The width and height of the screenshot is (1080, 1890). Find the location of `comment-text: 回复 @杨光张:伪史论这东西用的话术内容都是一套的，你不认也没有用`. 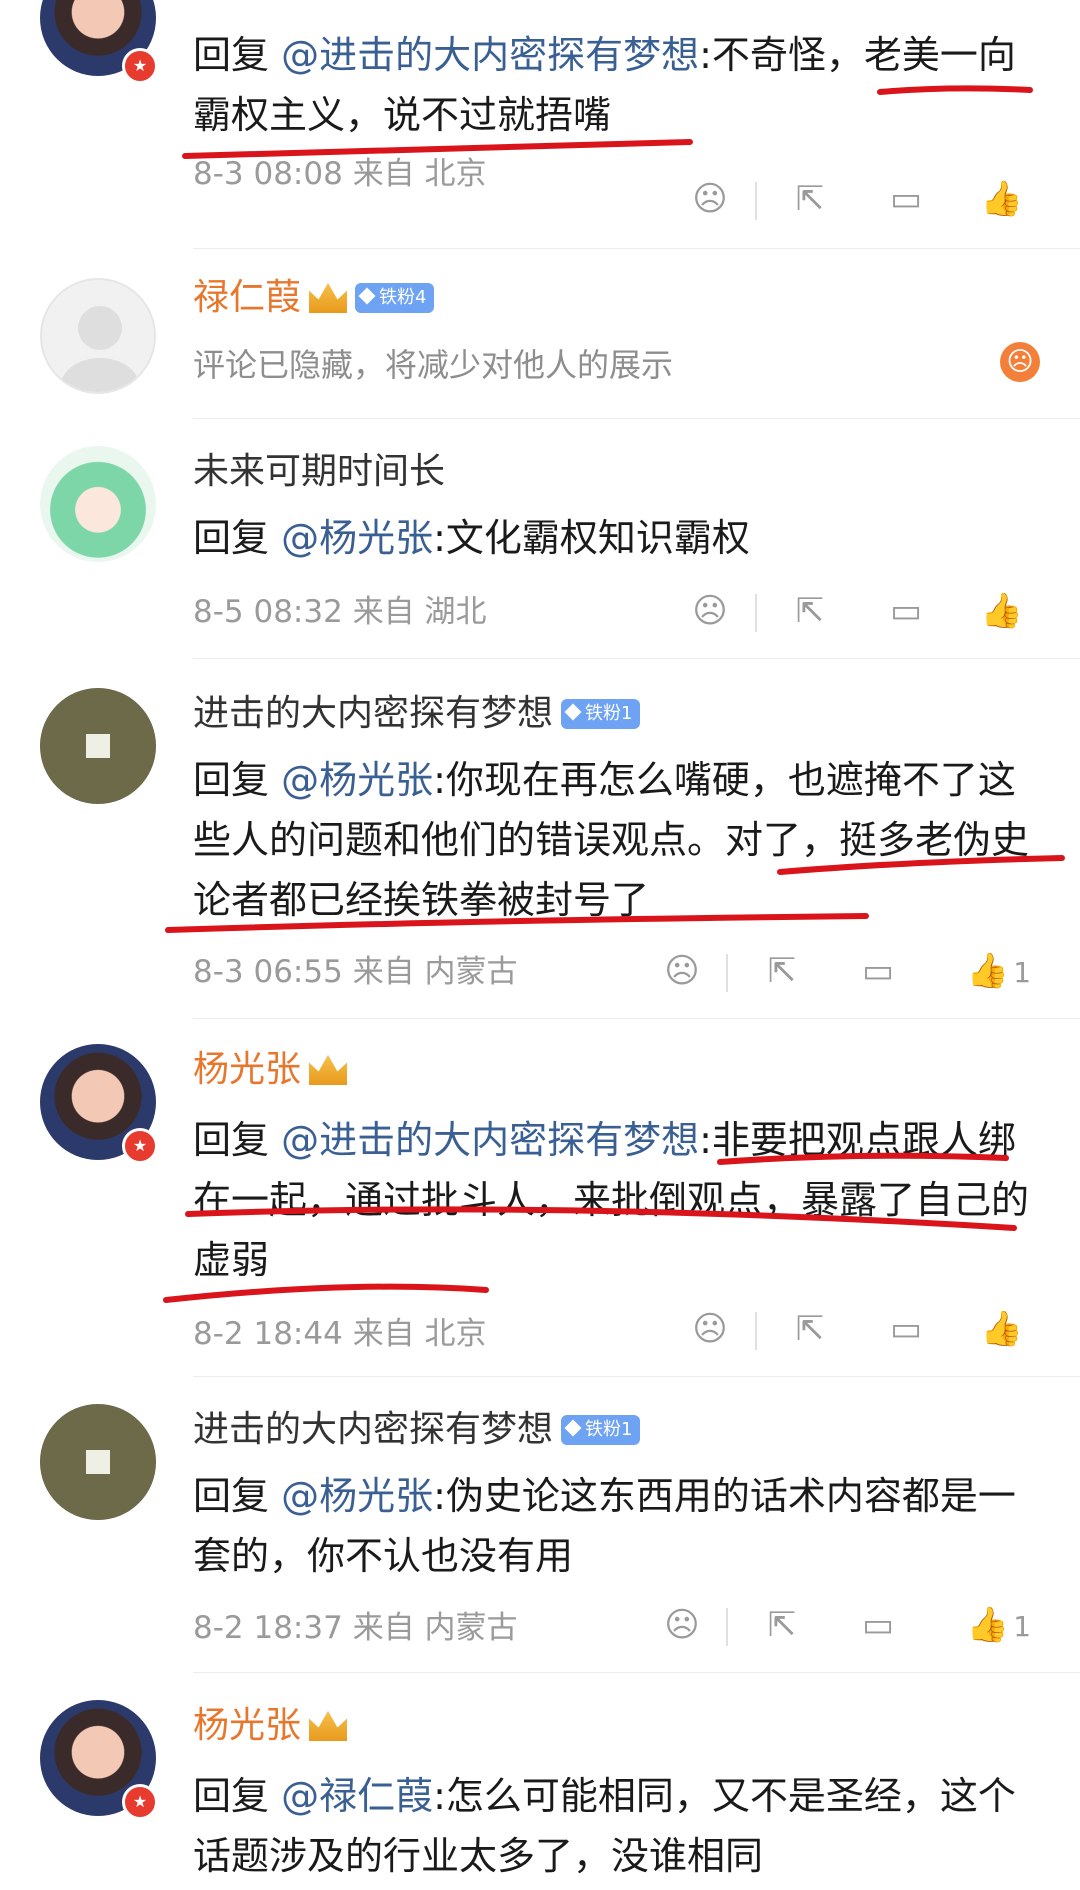

comment-text: 回复 @杨光张:伪史论这东西用的话术内容都是一套的，你不认也没有用 is located at coordinates (604, 1526).